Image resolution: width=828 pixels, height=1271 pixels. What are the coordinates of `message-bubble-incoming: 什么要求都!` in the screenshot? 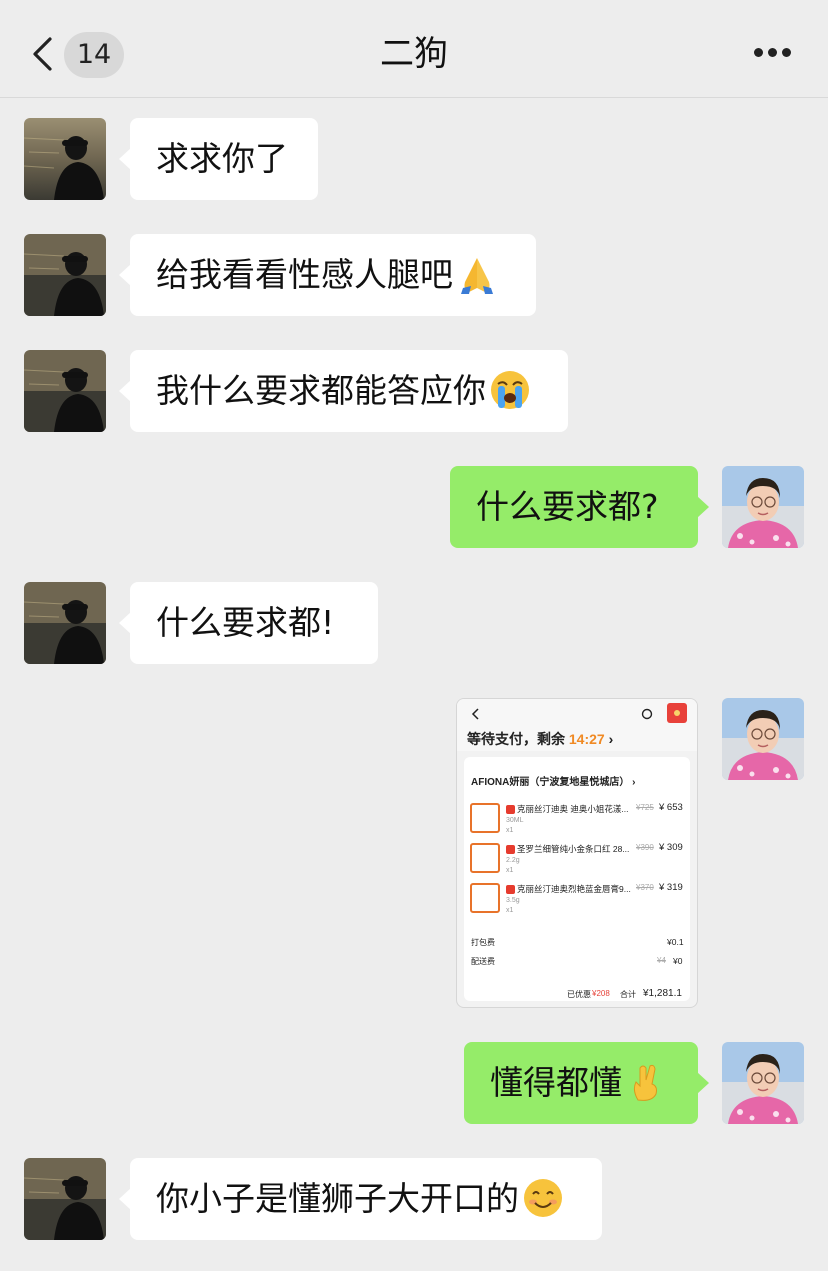 It's located at (248, 623).